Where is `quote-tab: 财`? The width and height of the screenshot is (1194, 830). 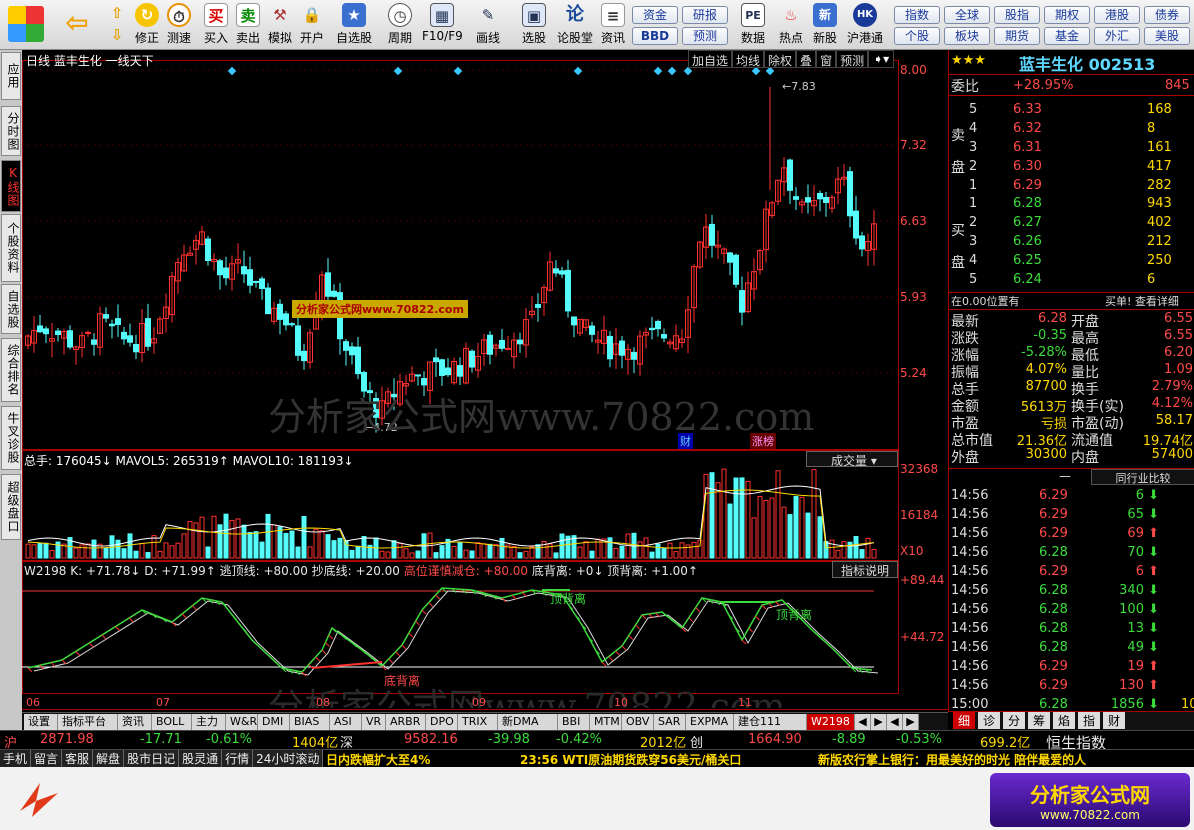
quote-tab: 财 is located at coordinates (1114, 720).